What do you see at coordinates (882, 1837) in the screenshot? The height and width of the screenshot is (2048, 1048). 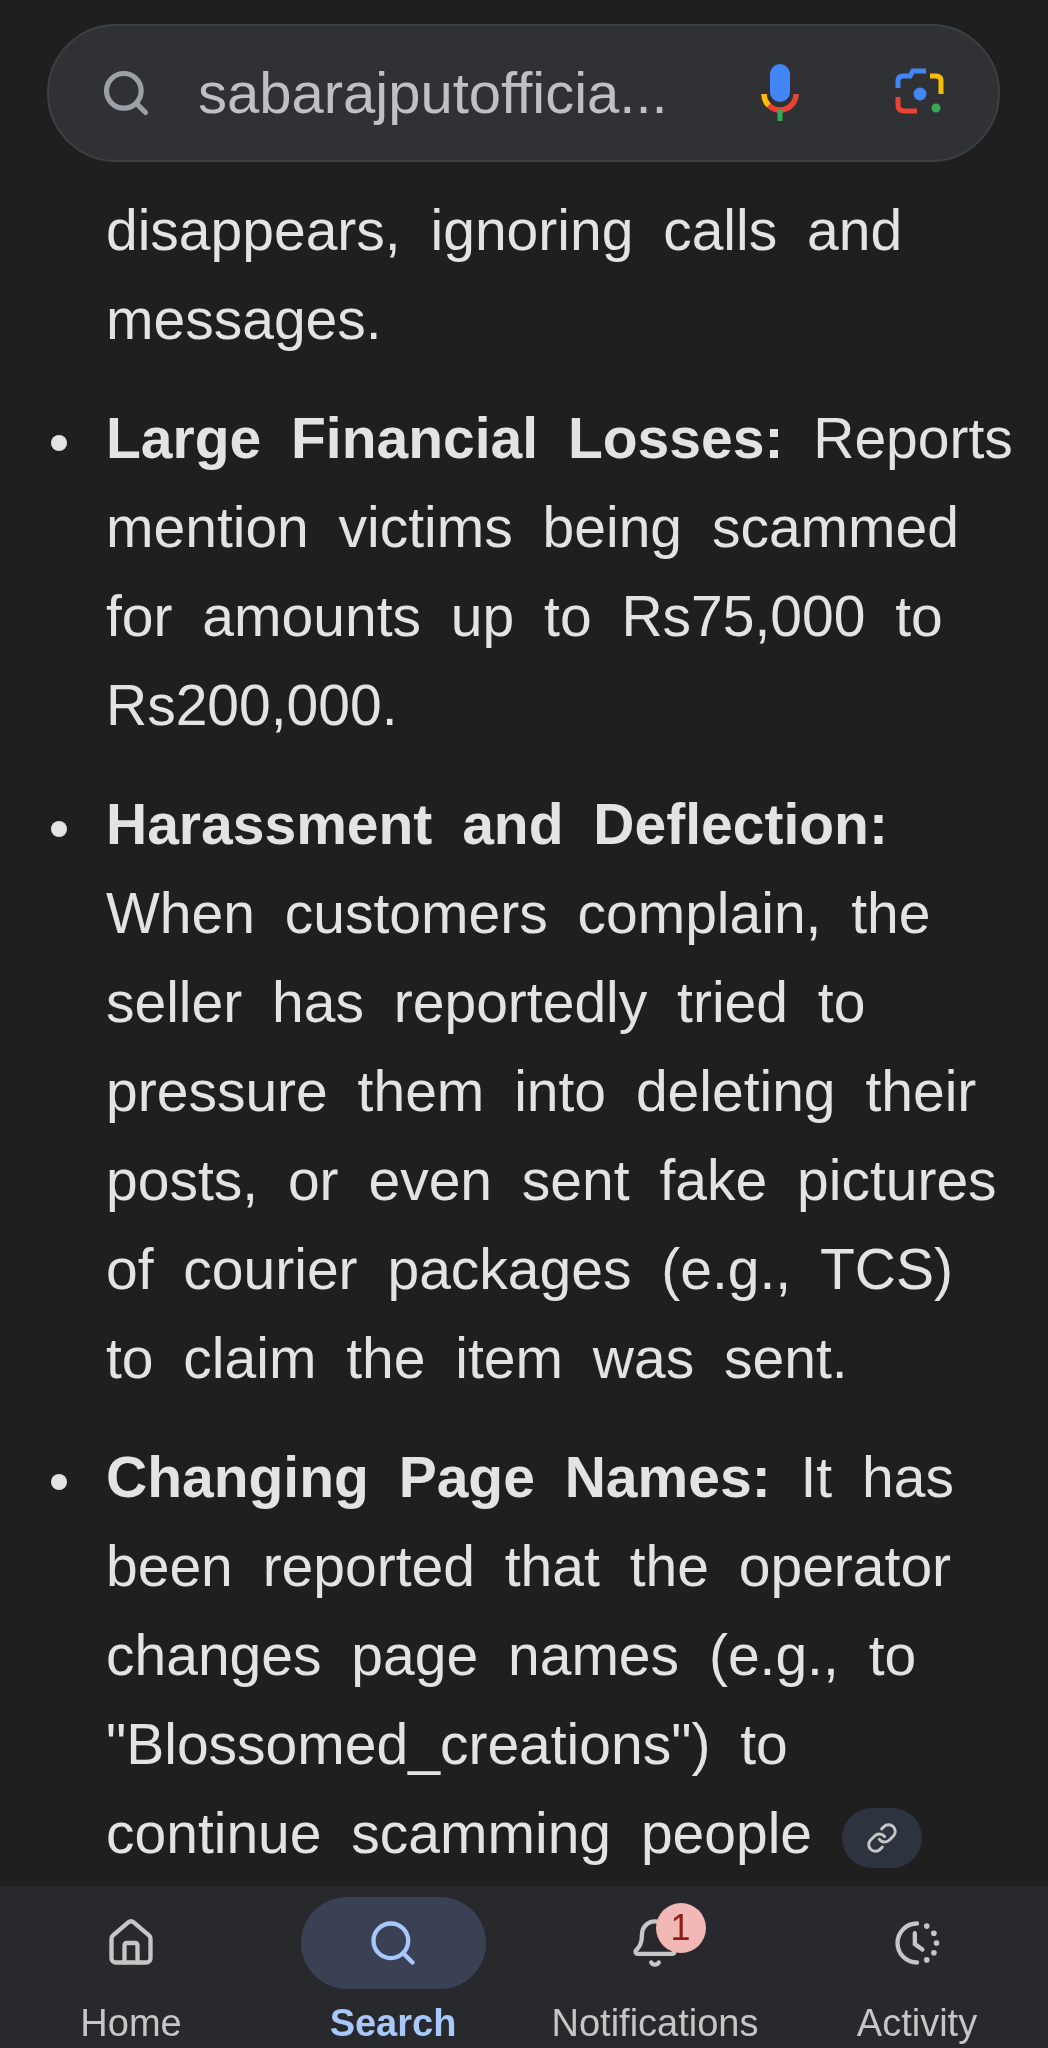 I see `link-icon` at bounding box center [882, 1837].